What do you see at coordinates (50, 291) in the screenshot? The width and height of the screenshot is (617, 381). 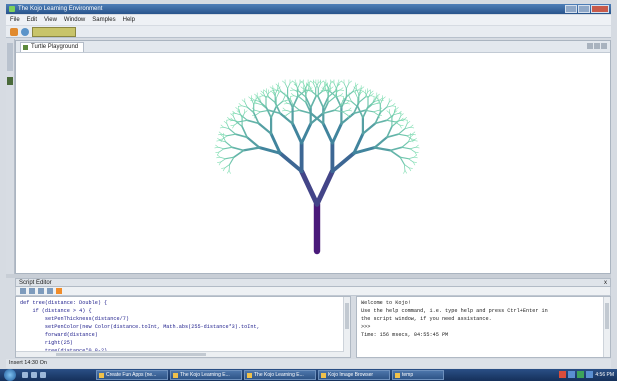 I see `history-forward-icon` at bounding box center [50, 291].